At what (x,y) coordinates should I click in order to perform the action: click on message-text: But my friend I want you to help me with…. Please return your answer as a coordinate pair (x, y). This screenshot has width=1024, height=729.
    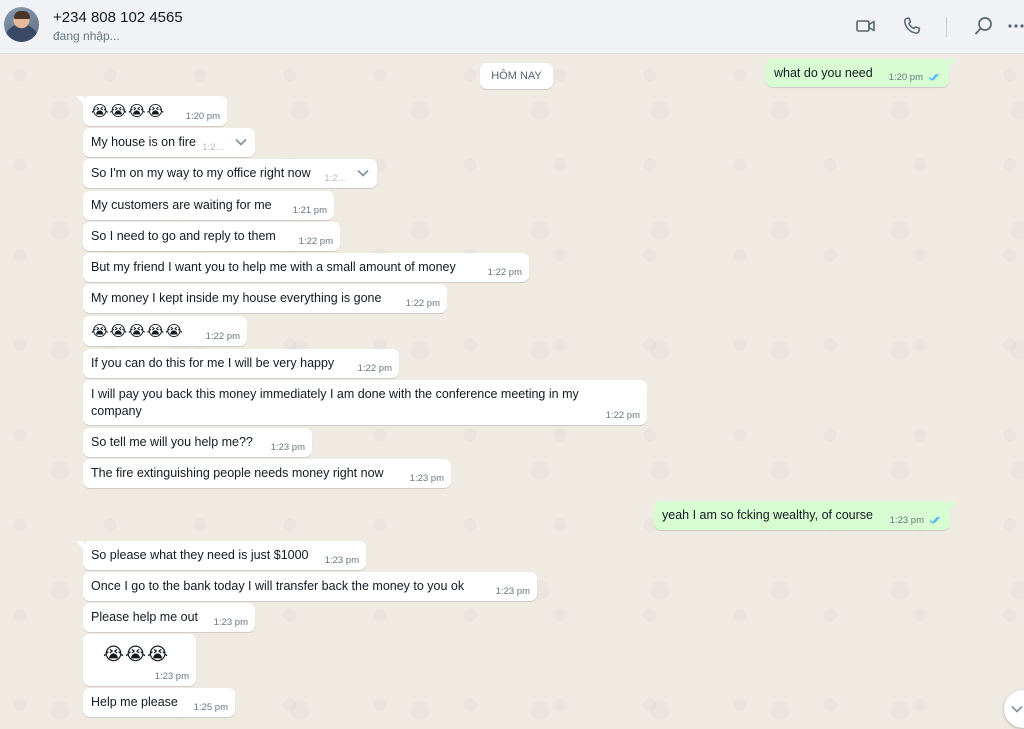
    Looking at the image, I should click on (273, 267).